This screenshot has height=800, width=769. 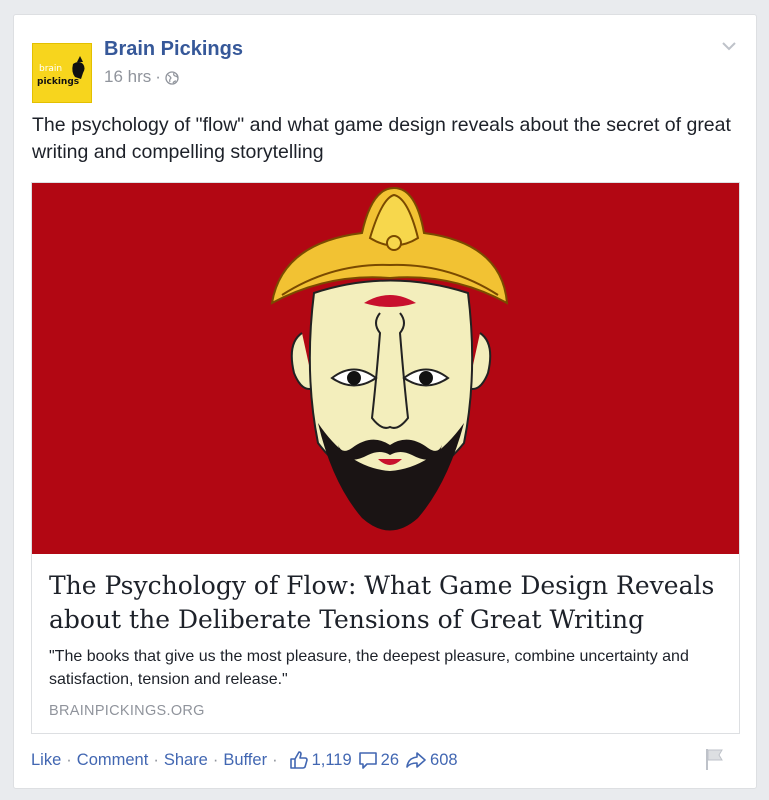 What do you see at coordinates (173, 49) in the screenshot?
I see `page-name-link: Brain Pickings` at bounding box center [173, 49].